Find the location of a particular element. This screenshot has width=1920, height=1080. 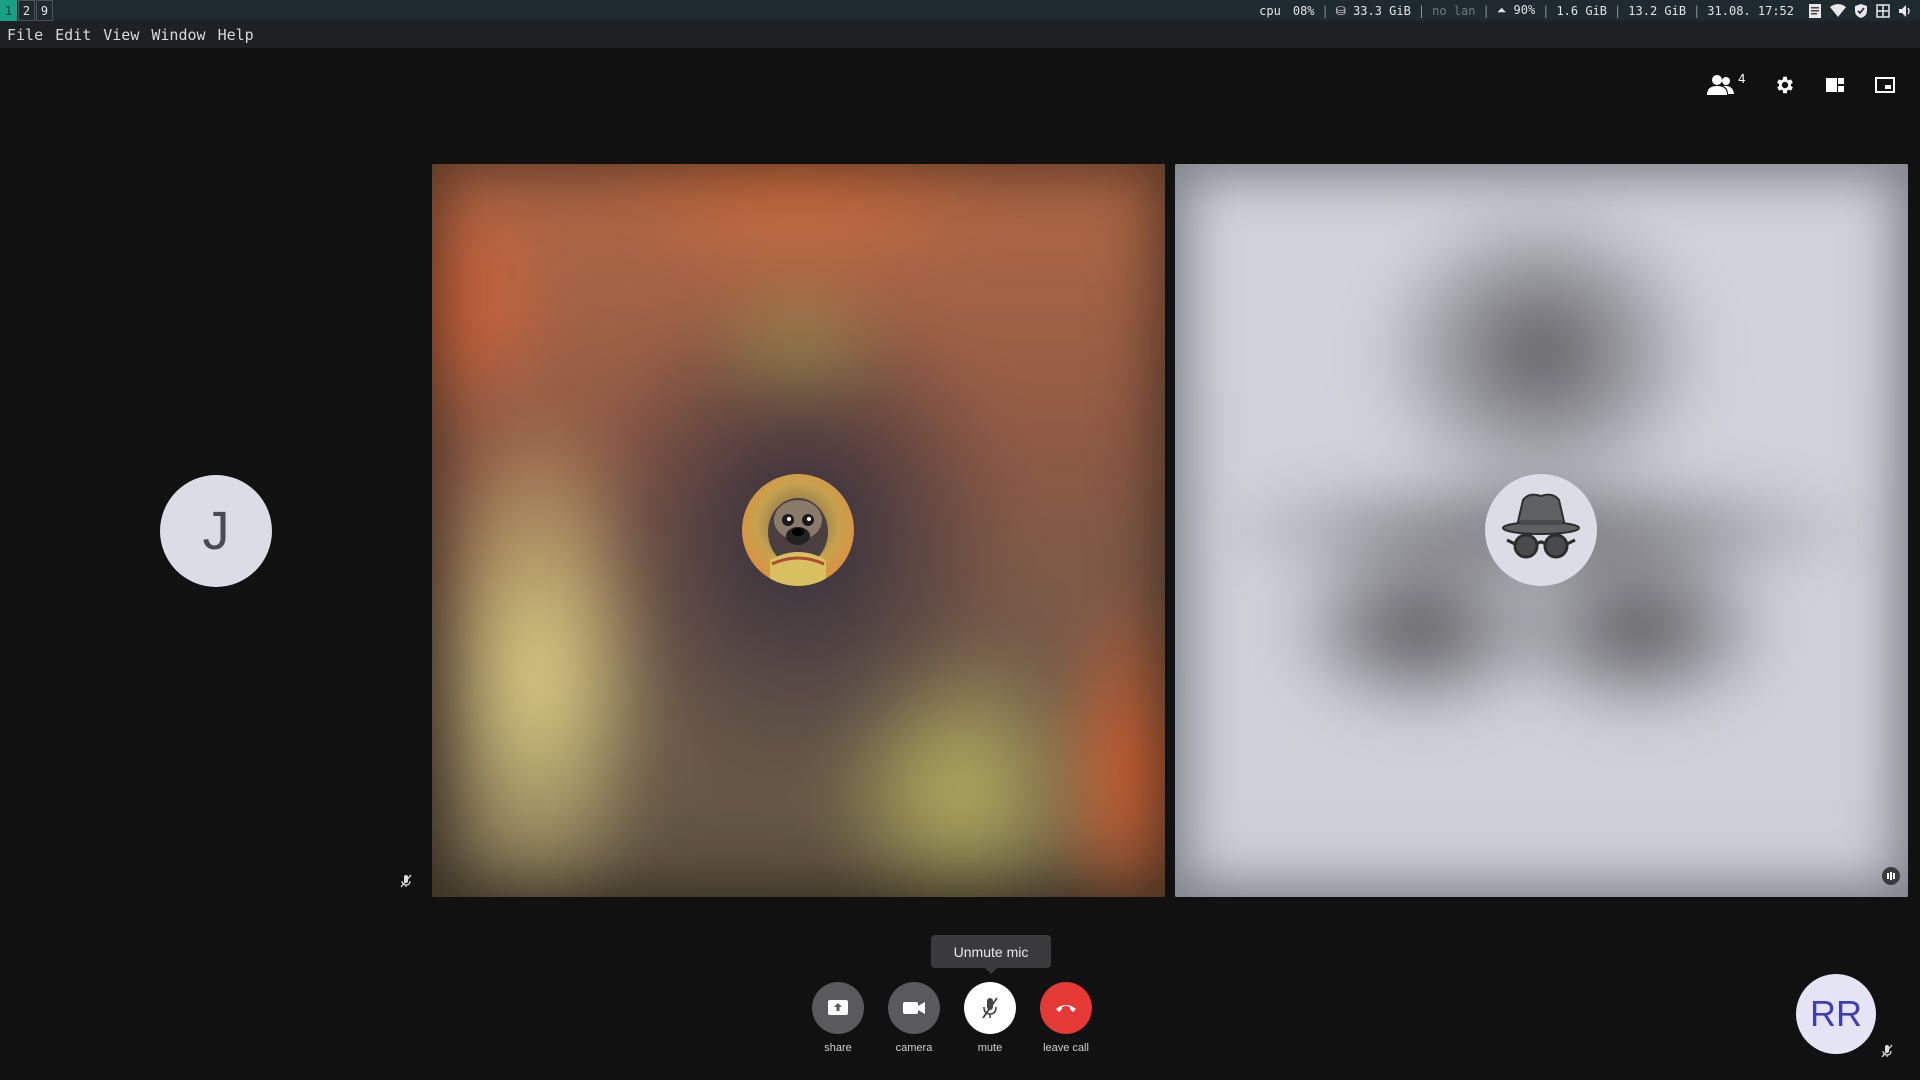

layout-icon is located at coordinates (1835, 85).